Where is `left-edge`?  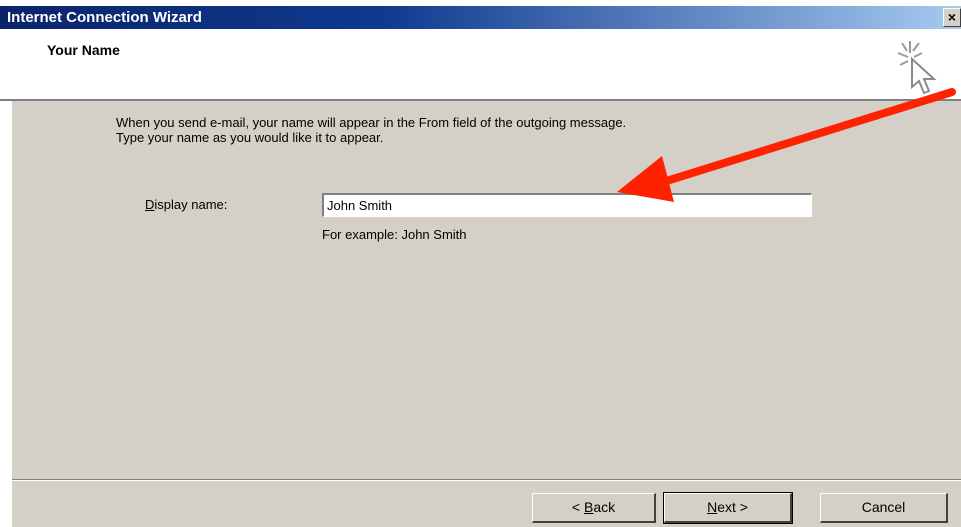 left-edge is located at coordinates (6, 314).